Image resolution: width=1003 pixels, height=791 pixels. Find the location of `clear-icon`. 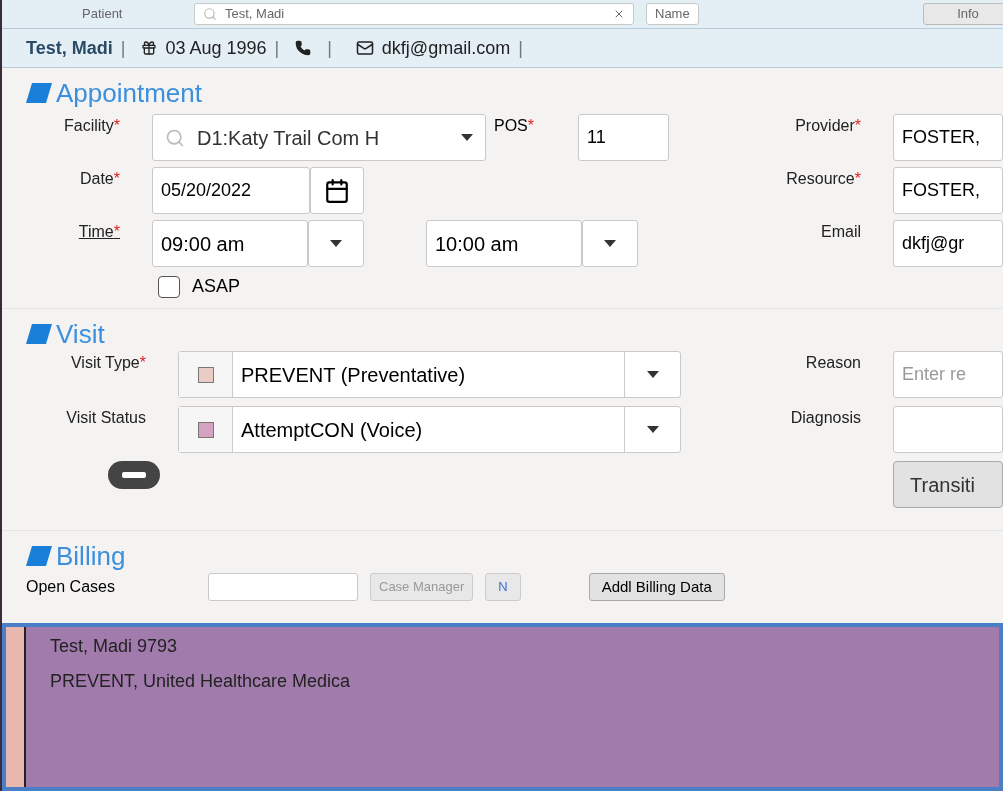

clear-icon is located at coordinates (619, 14).